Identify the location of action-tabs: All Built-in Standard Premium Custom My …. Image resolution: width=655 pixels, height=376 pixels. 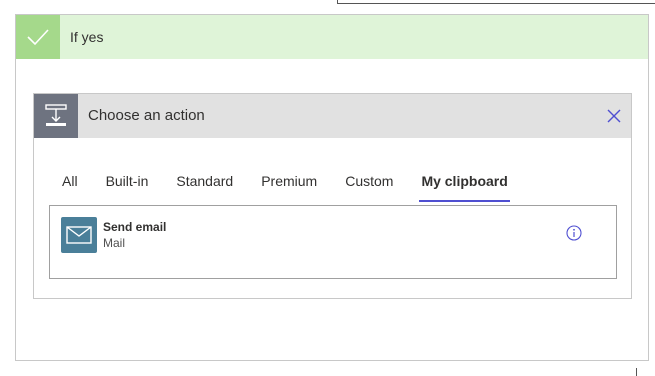
(299, 187).